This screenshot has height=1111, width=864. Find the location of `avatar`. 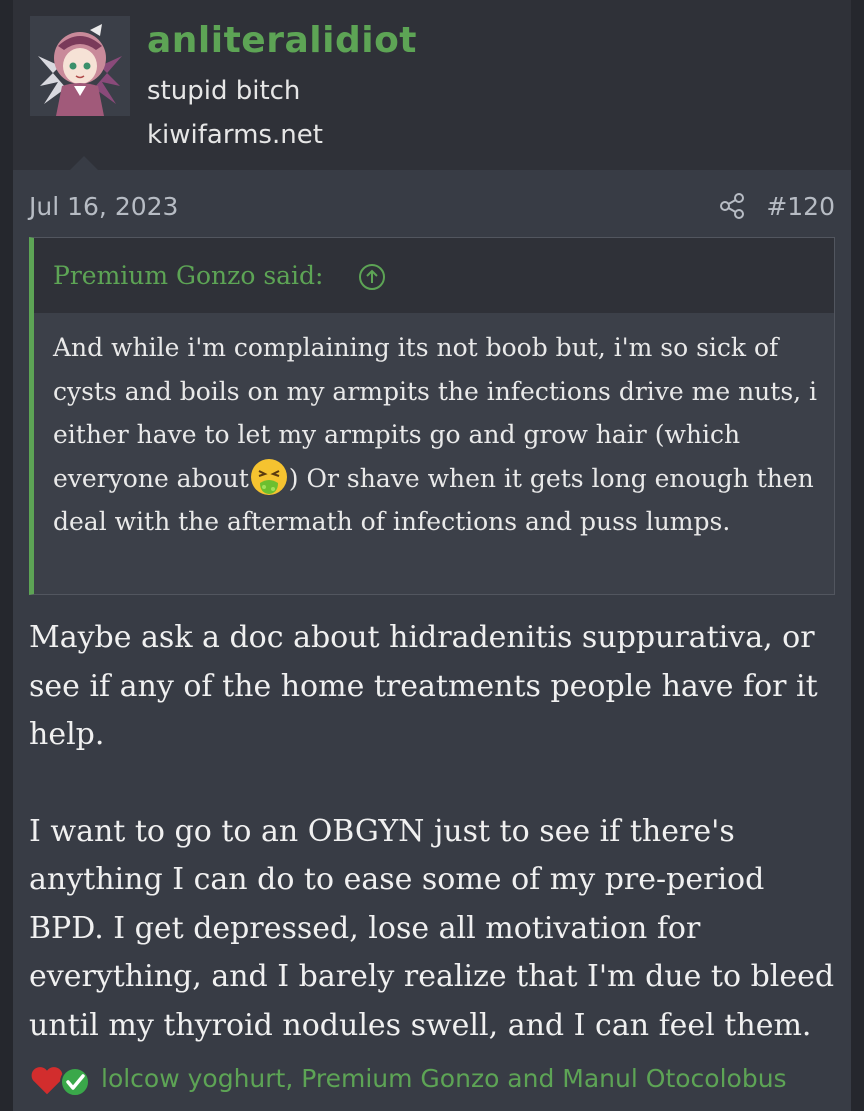

avatar is located at coordinates (80, 66).